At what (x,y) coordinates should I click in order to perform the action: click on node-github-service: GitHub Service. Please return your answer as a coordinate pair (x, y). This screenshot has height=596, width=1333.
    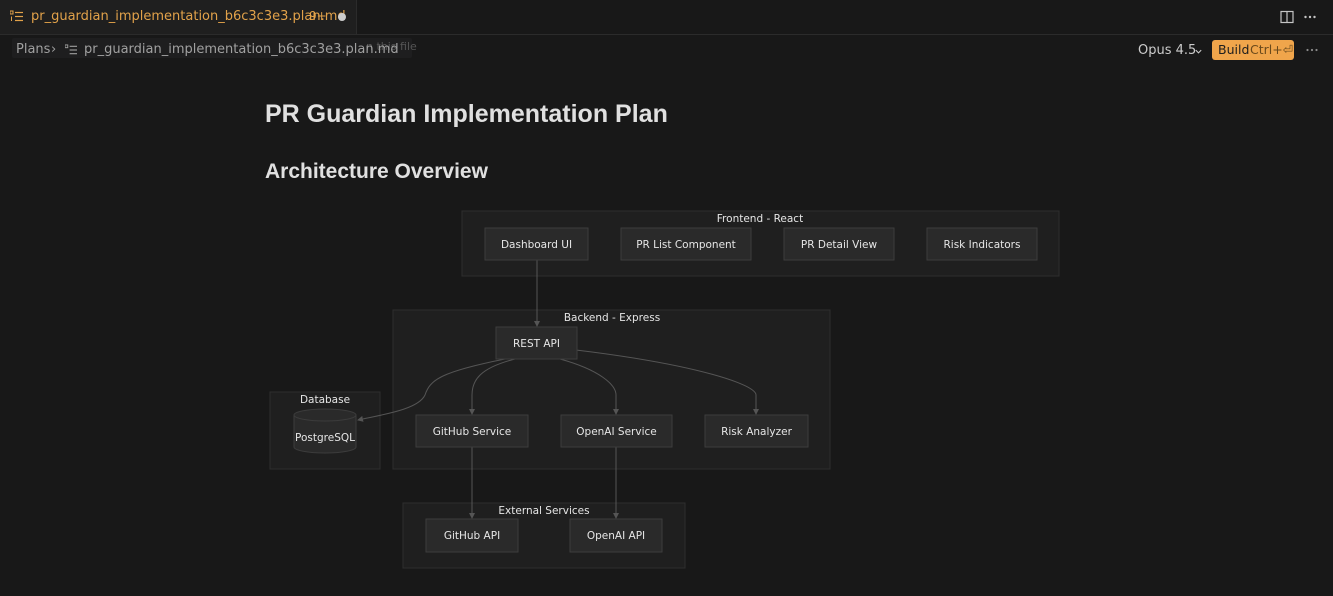
    Looking at the image, I should click on (472, 431).